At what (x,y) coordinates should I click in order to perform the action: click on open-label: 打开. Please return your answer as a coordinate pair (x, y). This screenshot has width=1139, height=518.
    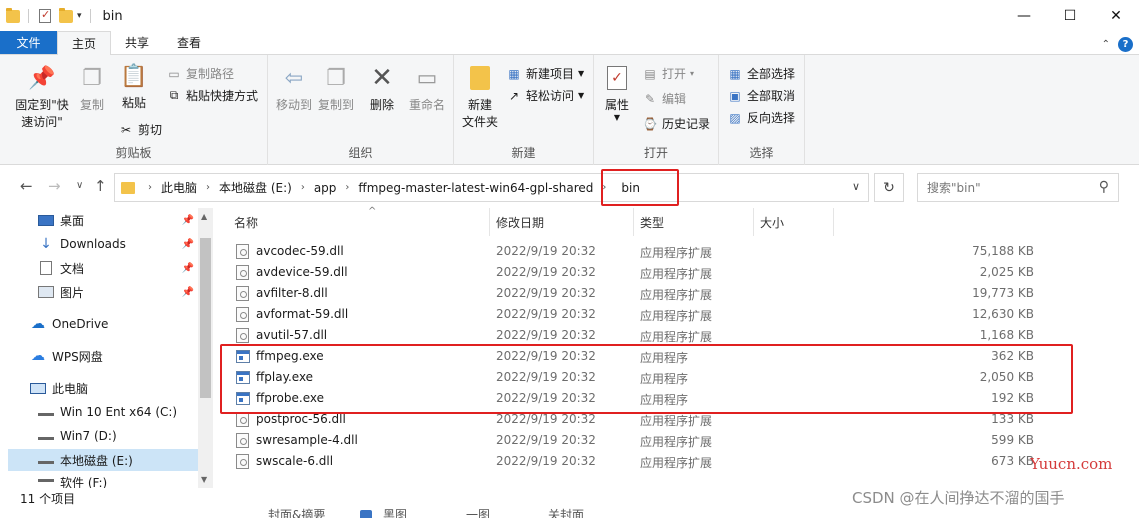
    Looking at the image, I should click on (674, 74).